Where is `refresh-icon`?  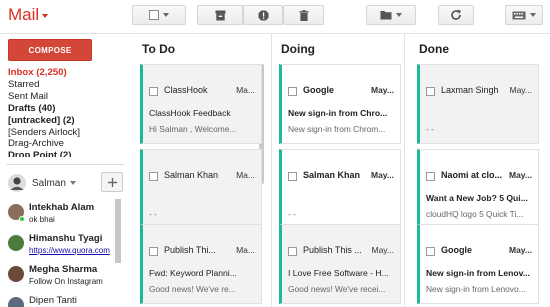 refresh-icon is located at coordinates (456, 14).